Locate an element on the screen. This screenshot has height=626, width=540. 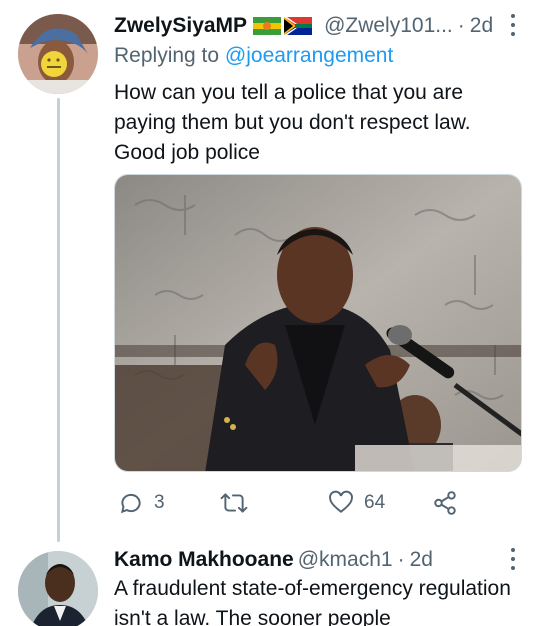
retweet-button is located at coordinates (239, 503).